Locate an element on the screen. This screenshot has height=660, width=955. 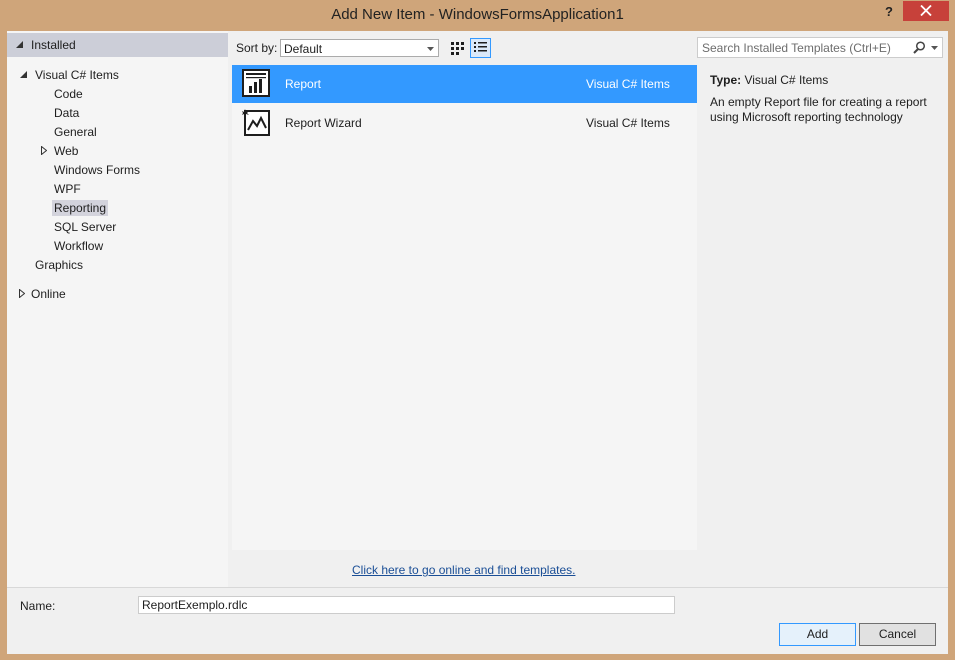
search-input is located at coordinates (804, 47).